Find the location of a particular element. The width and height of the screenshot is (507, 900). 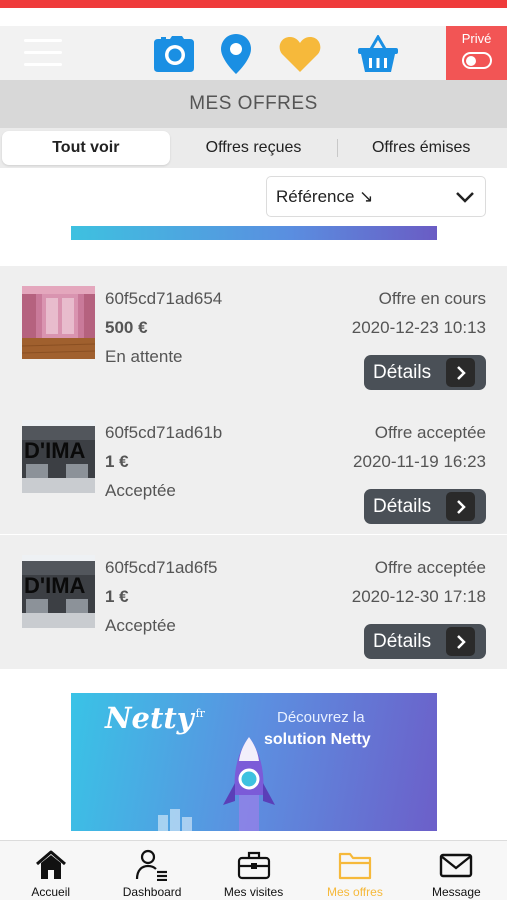

camera-icon is located at coordinates (174, 54).